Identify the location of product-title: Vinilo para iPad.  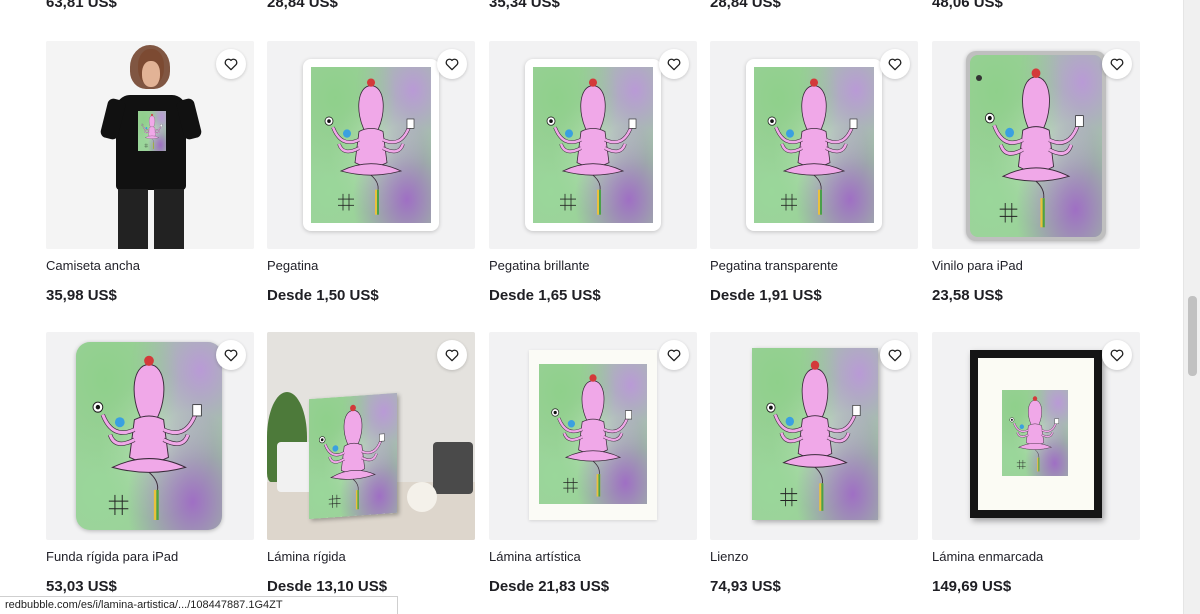
(977, 265).